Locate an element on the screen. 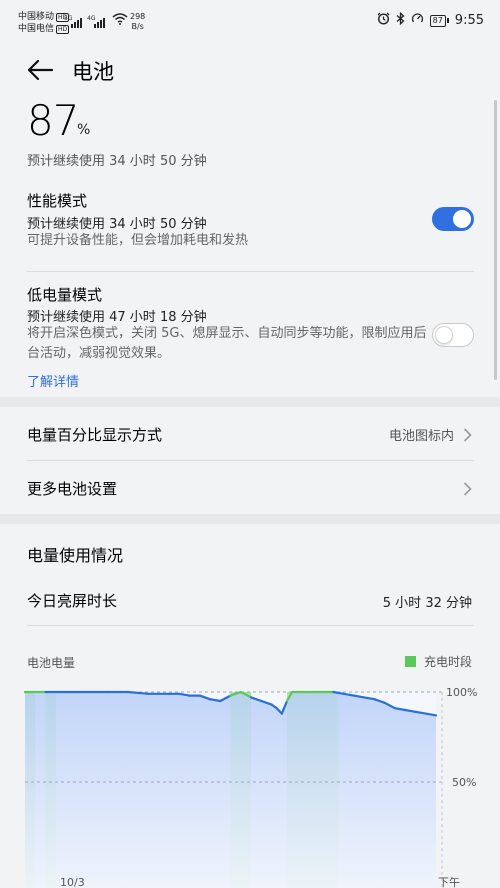 The width and height of the screenshot is (500, 888). carrier-info: 中国移动 HD 中国电信 HD is located at coordinates (44, 23).